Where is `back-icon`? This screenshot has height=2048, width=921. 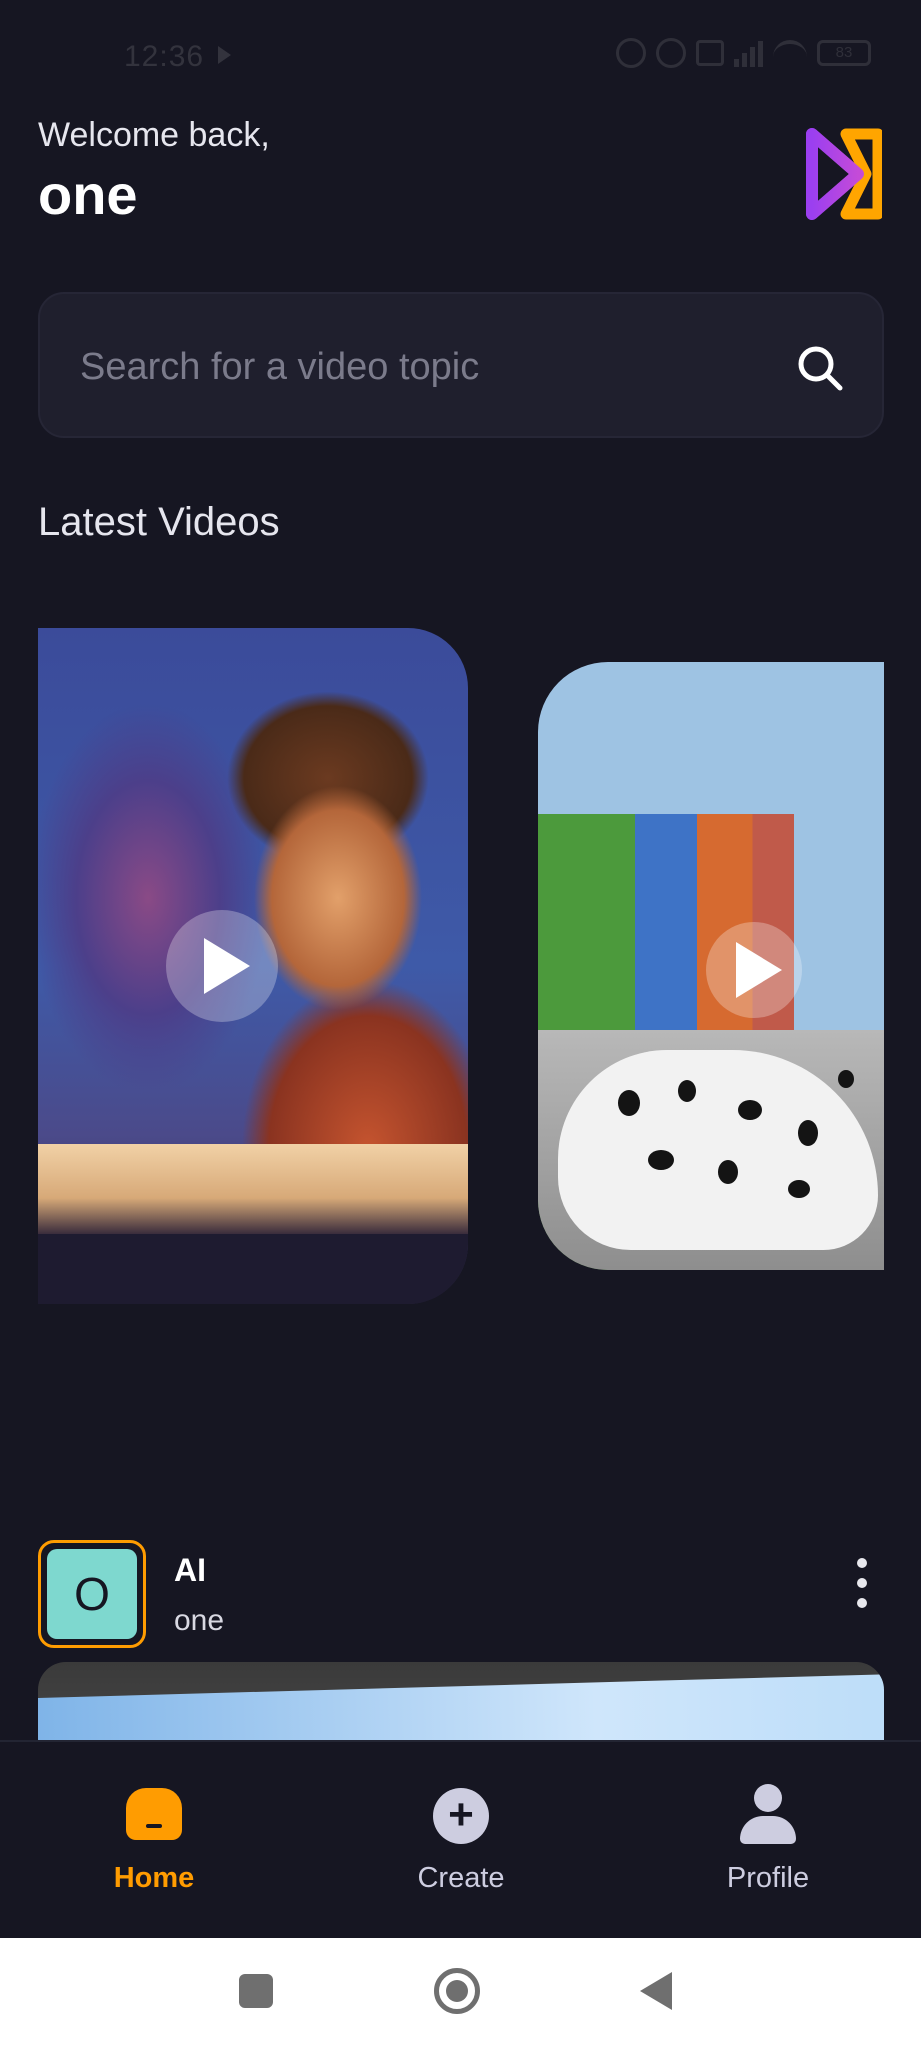 back-icon is located at coordinates (656, 1991).